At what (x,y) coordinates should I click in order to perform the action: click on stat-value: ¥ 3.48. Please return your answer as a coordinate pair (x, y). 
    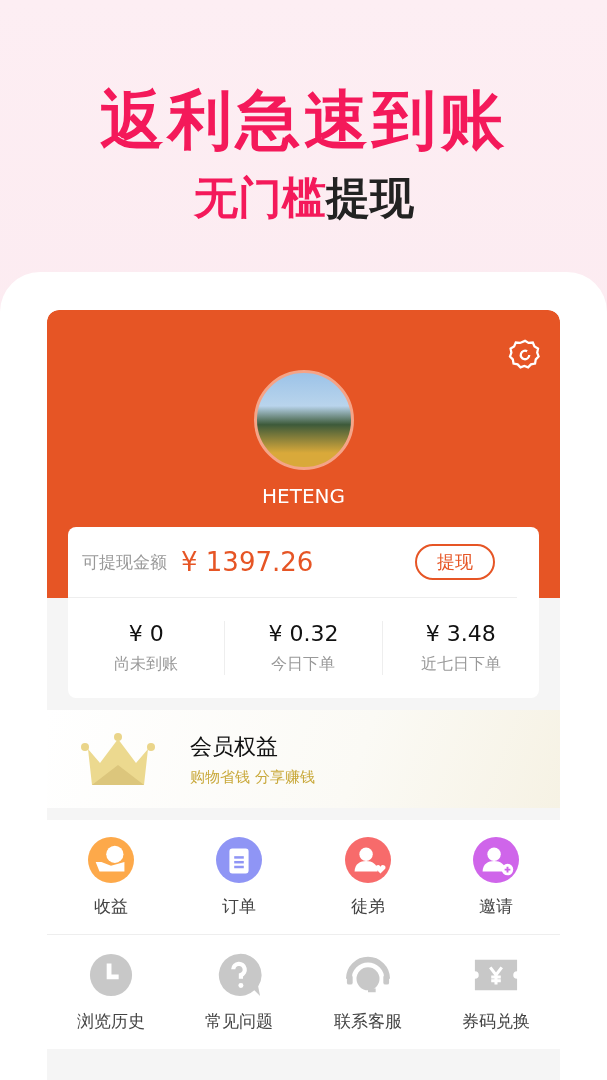
    Looking at the image, I should click on (460, 633).